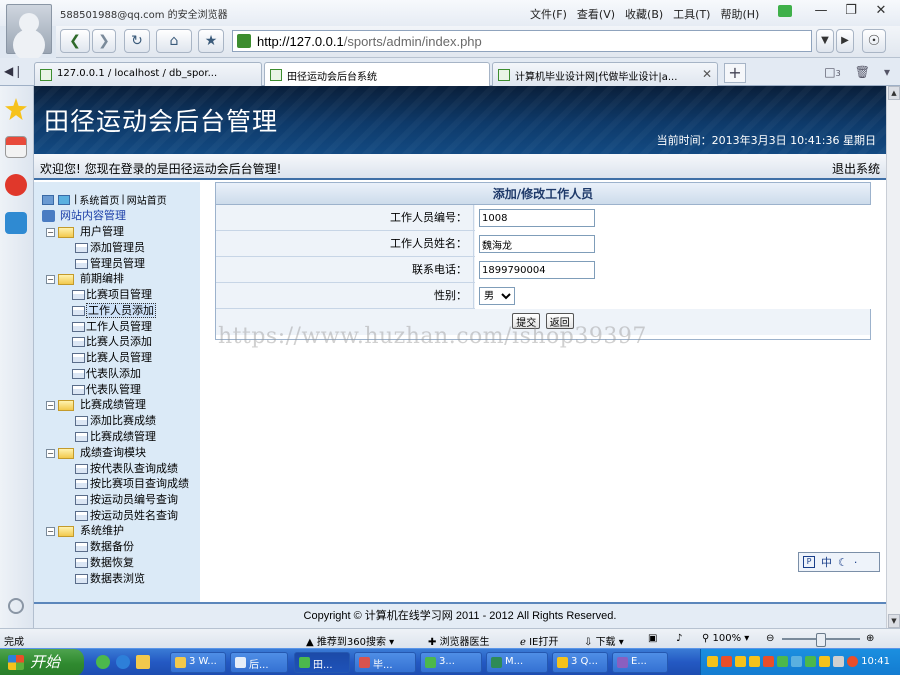 The image size is (900, 675). What do you see at coordinates (122, 264) in the screenshot?
I see `nav-admin-manage: 管理员管理` at bounding box center [122, 264].